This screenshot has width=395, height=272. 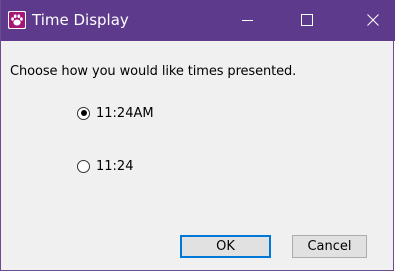 What do you see at coordinates (329, 246) in the screenshot?
I see `cancel-button: Cancel` at bounding box center [329, 246].